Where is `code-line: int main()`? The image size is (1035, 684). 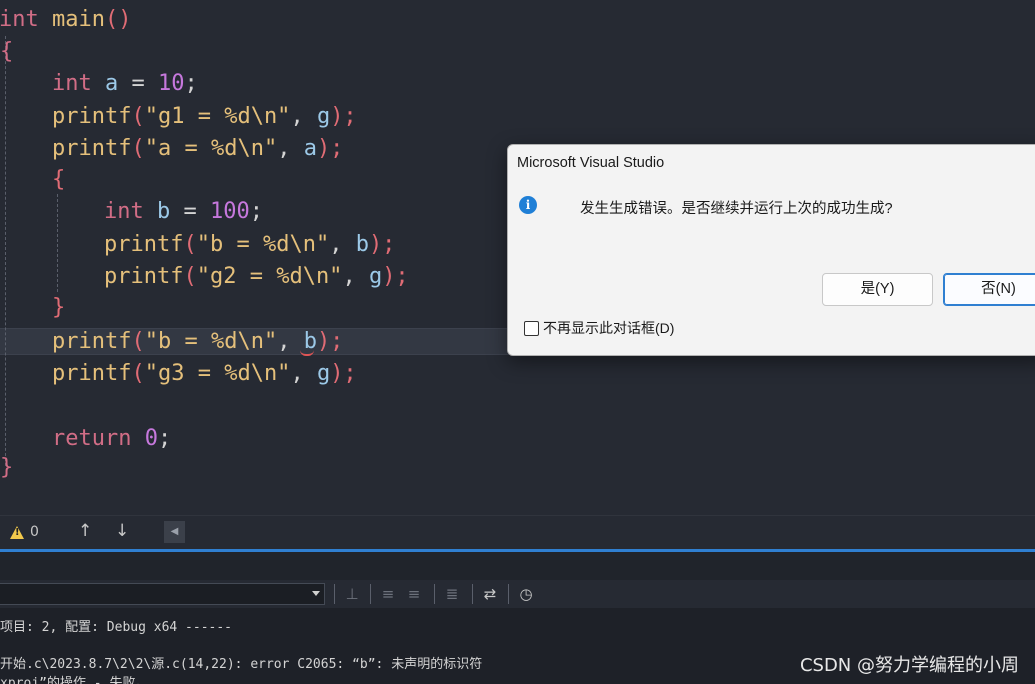
code-line: int main() is located at coordinates (65, 20).